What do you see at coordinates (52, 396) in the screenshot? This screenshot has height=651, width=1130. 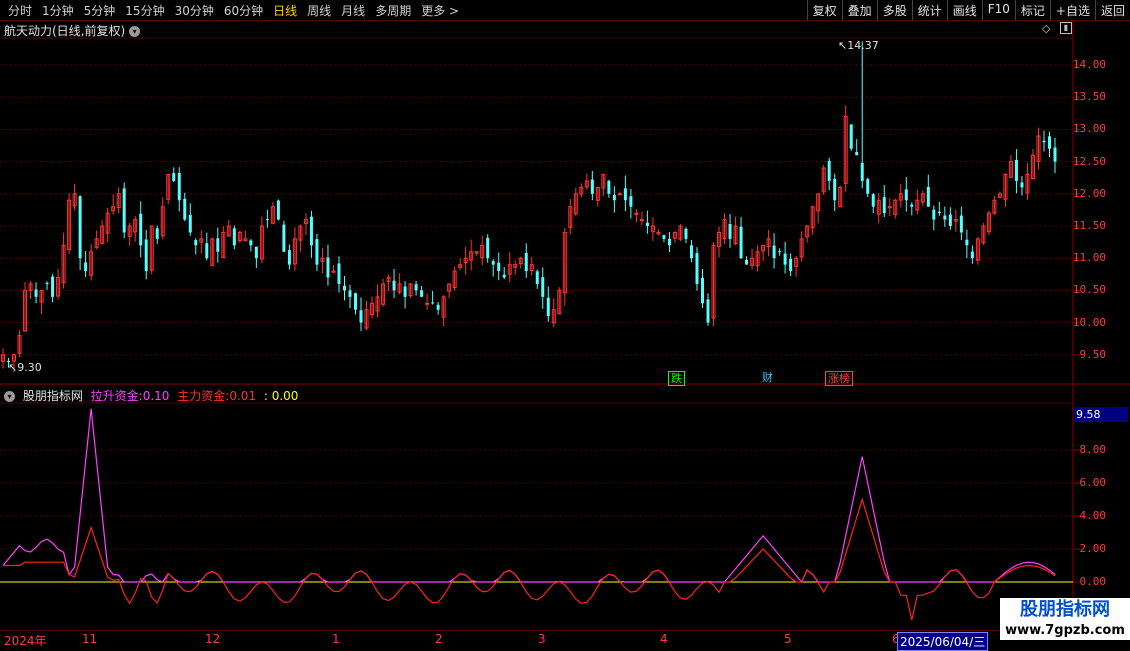 I see `indicator-name: 股朋指标网` at bounding box center [52, 396].